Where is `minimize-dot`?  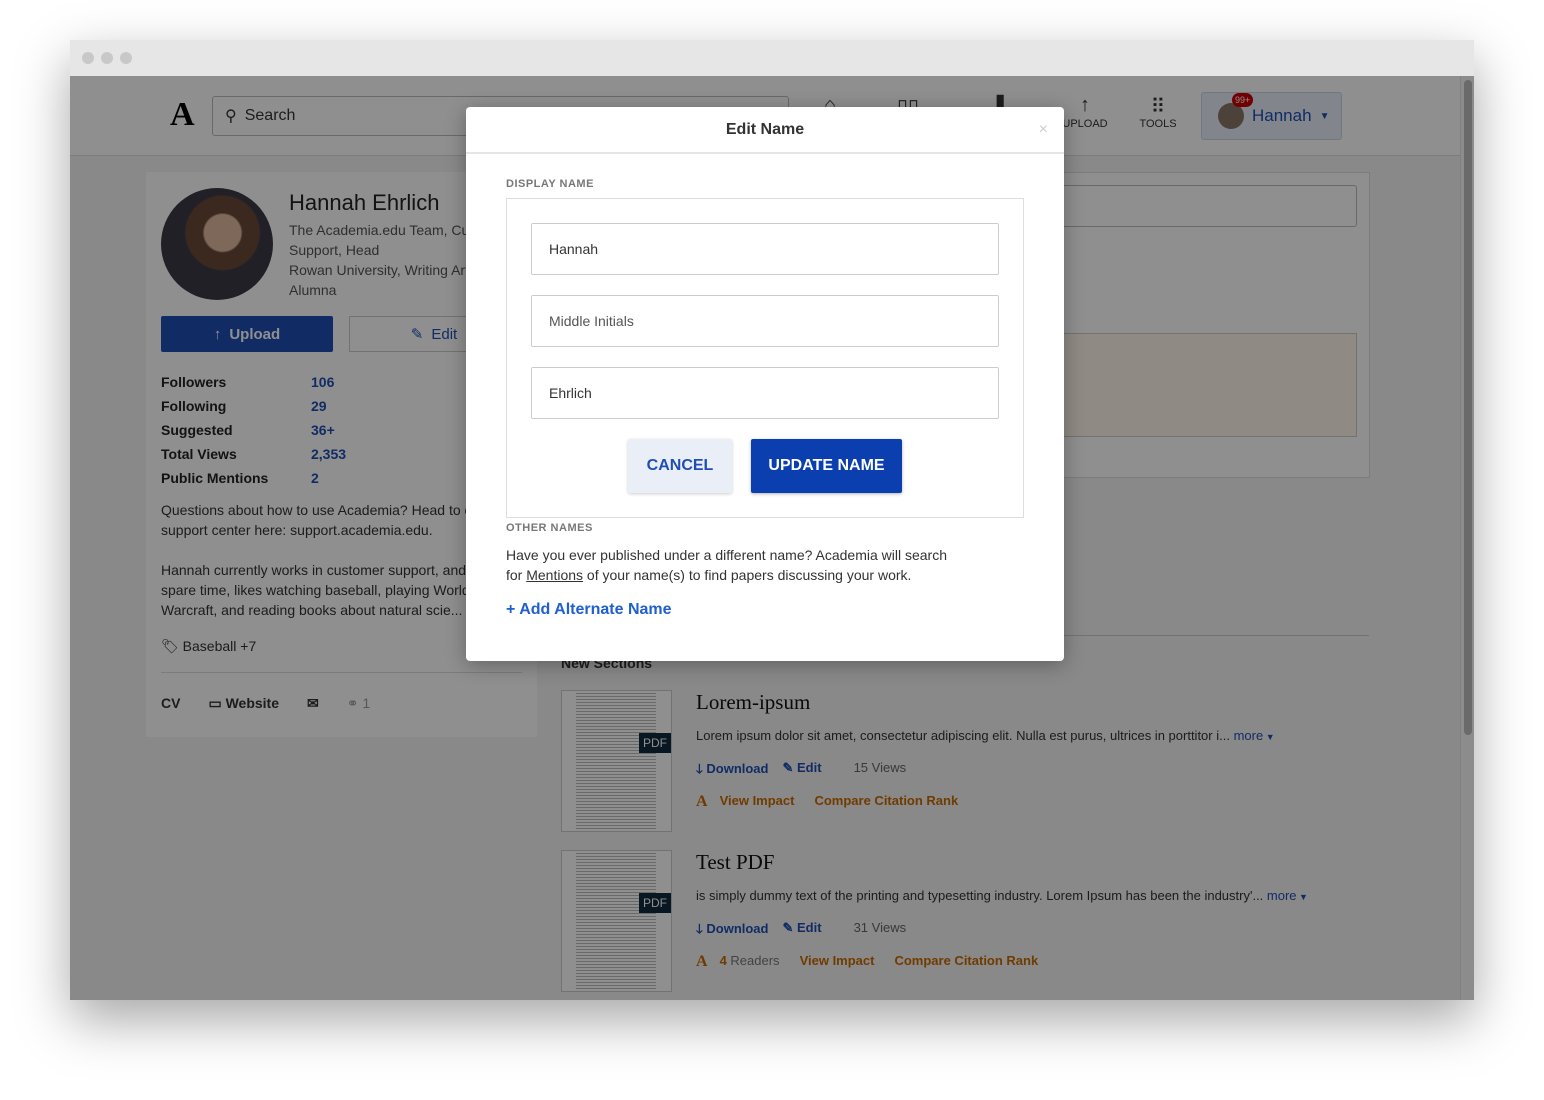 minimize-dot is located at coordinates (107, 58).